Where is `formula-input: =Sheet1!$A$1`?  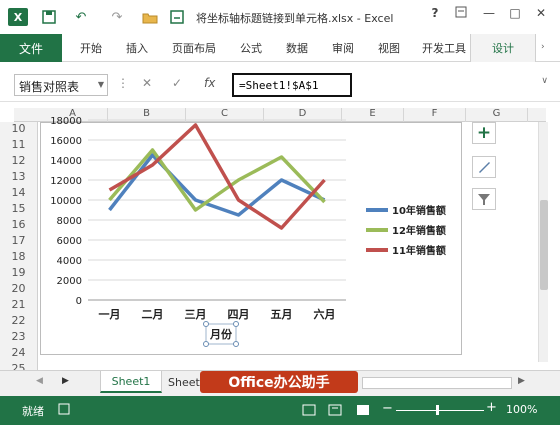
formula-input: =Sheet1!$A$1 is located at coordinates (292, 85).